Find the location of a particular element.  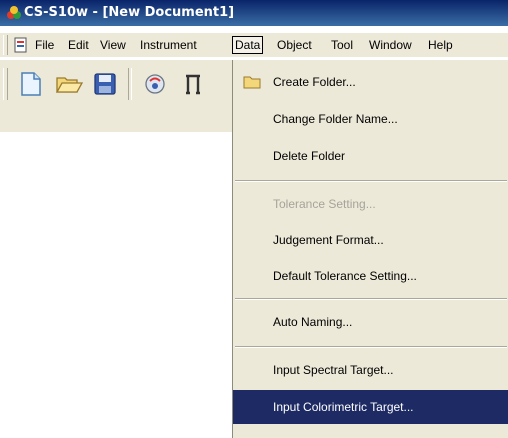

folder-icon is located at coordinates (252, 82).